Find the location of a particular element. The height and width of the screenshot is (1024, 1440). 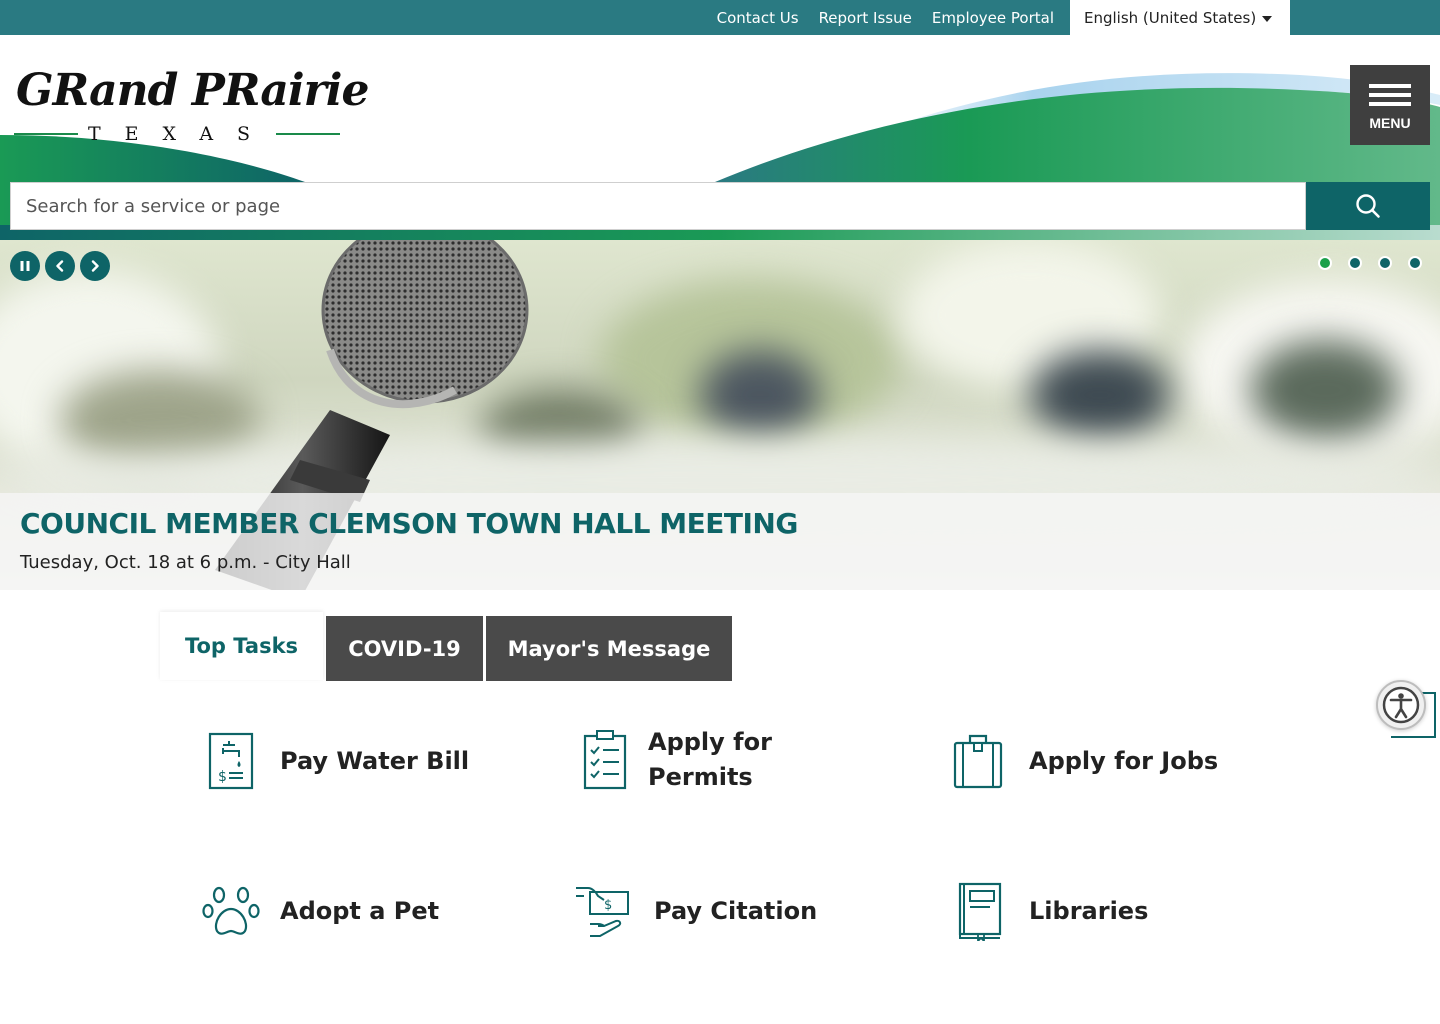

search-bar is located at coordinates (720, 206).